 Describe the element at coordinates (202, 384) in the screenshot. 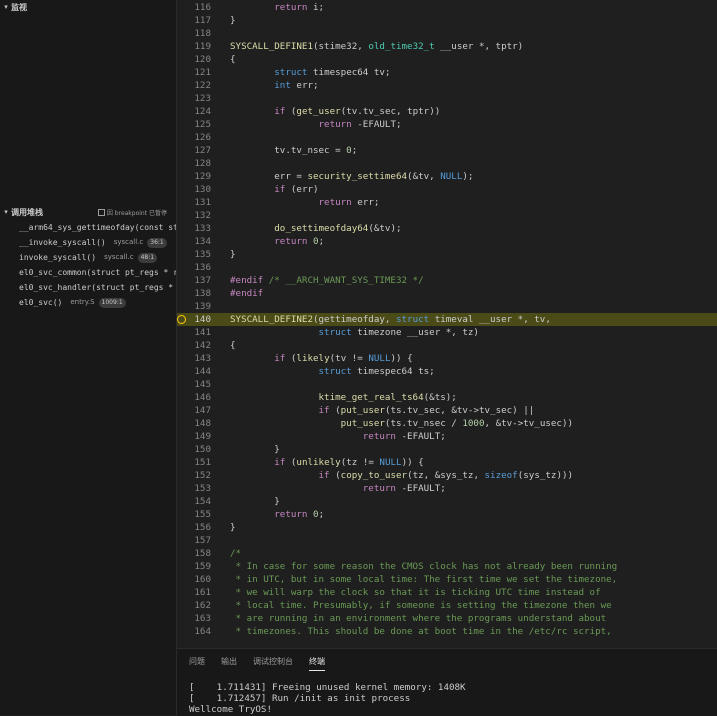

I see `line-number: 145` at that location.